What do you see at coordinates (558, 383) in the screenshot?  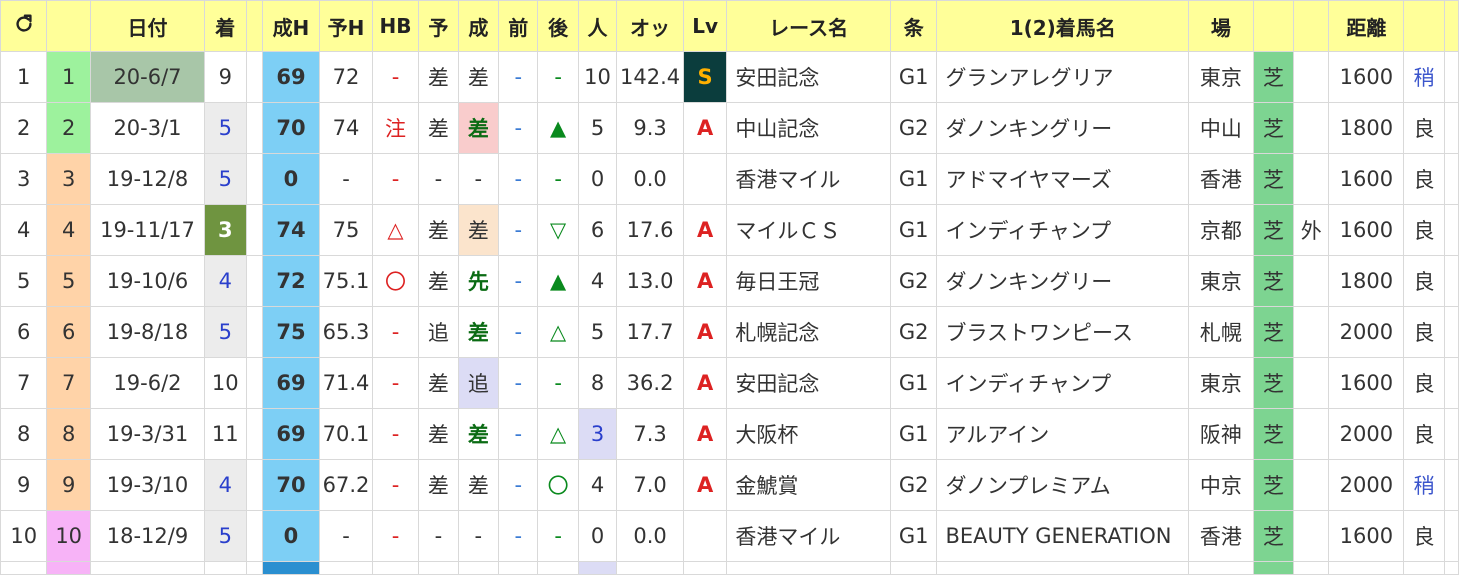 I see `ato-cell: -` at bounding box center [558, 383].